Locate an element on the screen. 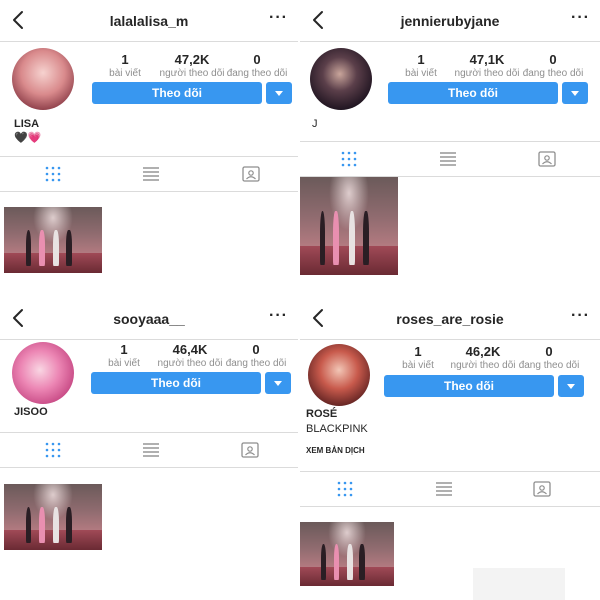 This screenshot has width=600, height=600. profile-header: sooyaaa__ ··· is located at coordinates (149, 319).